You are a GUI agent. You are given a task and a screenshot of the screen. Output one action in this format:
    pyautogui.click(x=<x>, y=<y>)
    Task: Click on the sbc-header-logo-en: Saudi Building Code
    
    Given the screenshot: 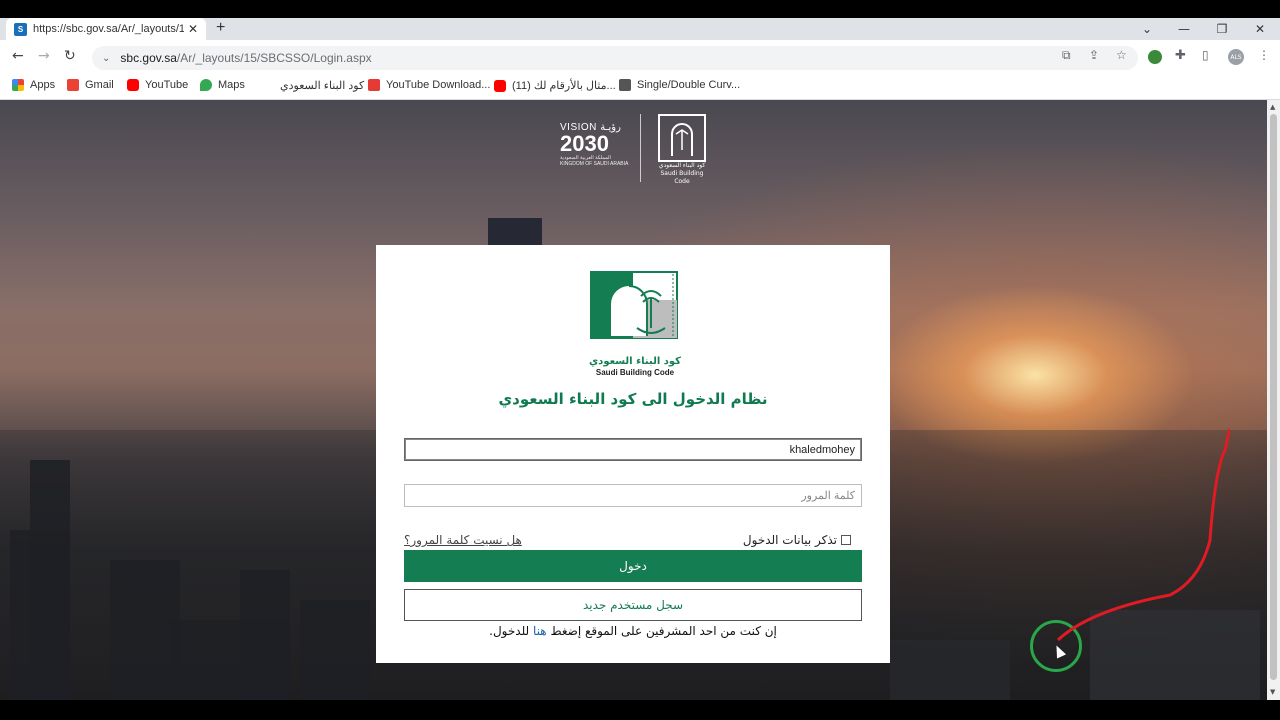 What is the action you would take?
    pyautogui.click(x=682, y=177)
    